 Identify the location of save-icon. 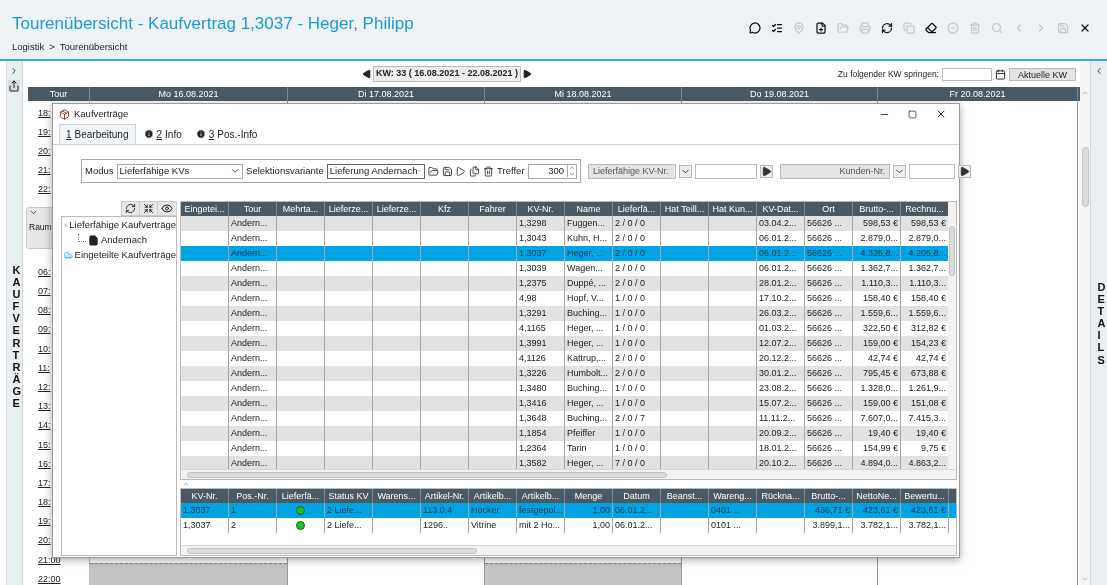
(447, 171).